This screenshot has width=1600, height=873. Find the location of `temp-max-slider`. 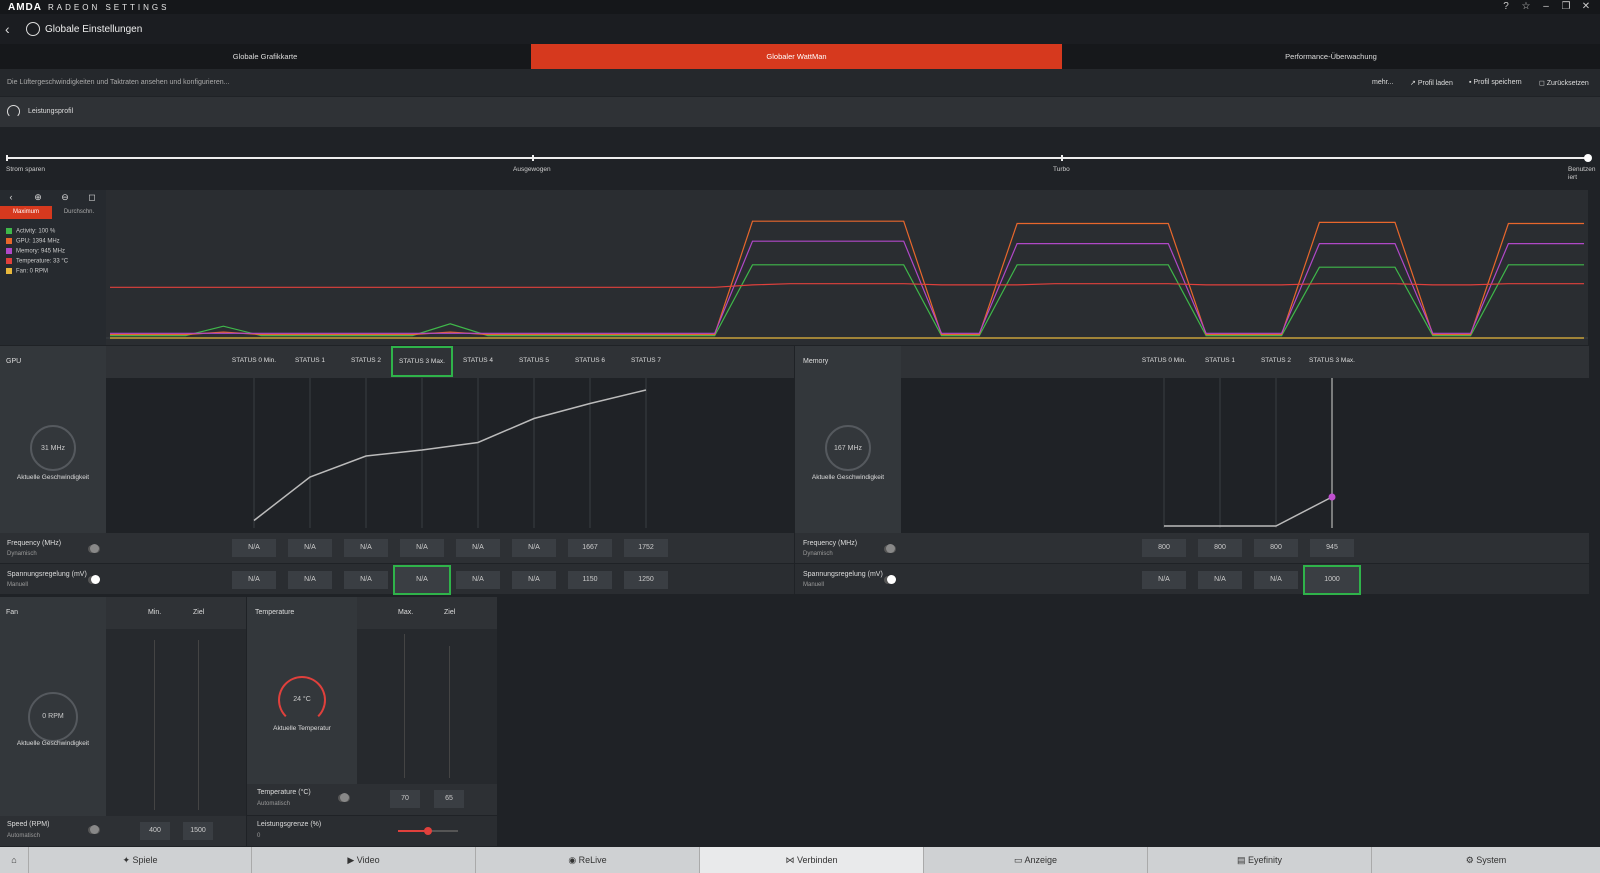

temp-max-slider is located at coordinates (404, 706).